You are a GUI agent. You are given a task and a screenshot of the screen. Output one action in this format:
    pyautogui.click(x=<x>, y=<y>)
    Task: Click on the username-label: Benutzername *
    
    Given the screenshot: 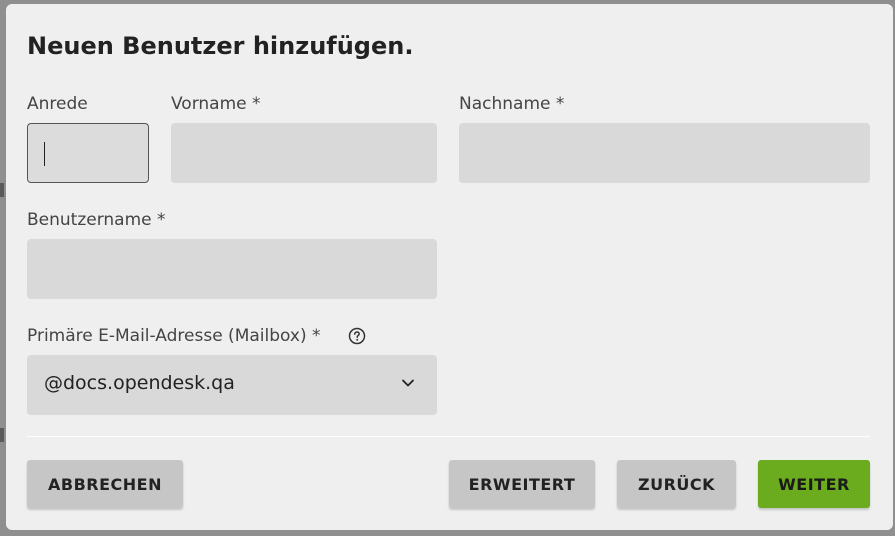 What is the action you would take?
    pyautogui.click(x=96, y=220)
    